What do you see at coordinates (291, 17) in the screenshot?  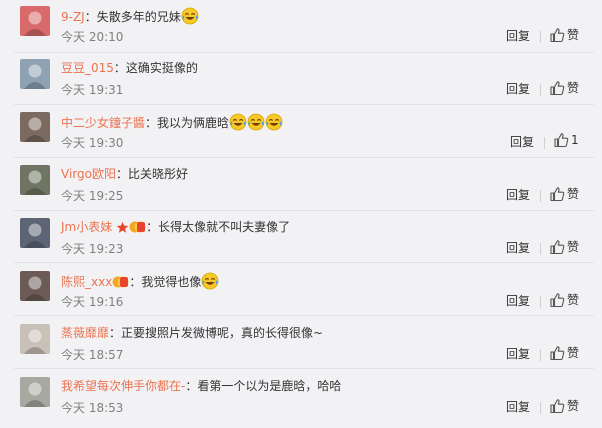 I see `comment-line: 9-ZJ：失散多年的兄妹` at bounding box center [291, 17].